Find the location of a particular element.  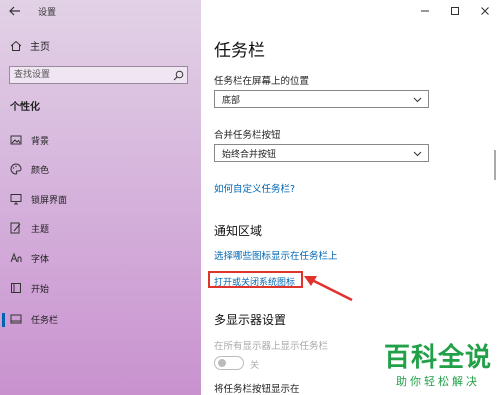

location-value: 底部 is located at coordinates (231, 101).